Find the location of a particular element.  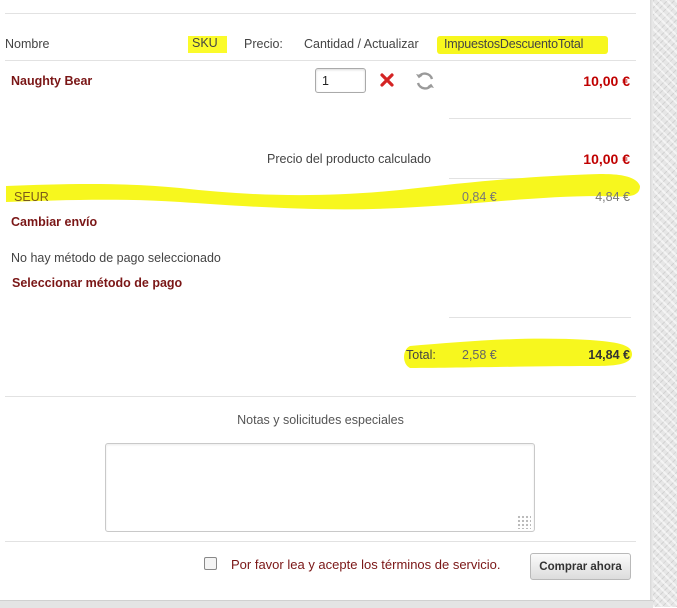

header-taxes-discount-total: ImpuestosDescuentoTotal is located at coordinates (514, 44).